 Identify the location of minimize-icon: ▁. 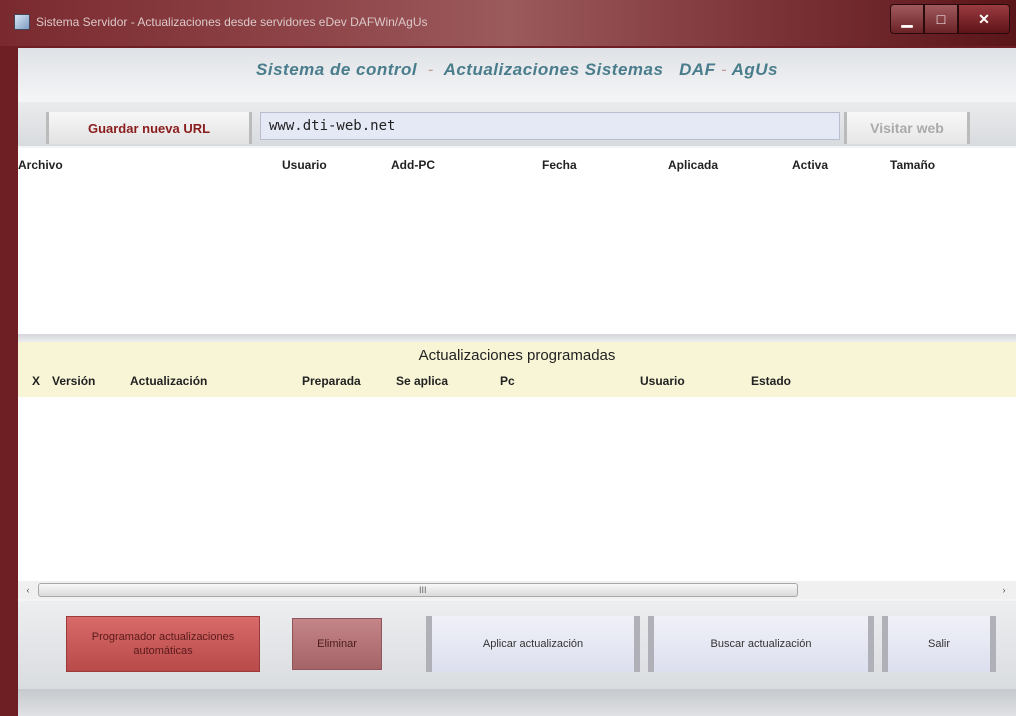
(907, 18).